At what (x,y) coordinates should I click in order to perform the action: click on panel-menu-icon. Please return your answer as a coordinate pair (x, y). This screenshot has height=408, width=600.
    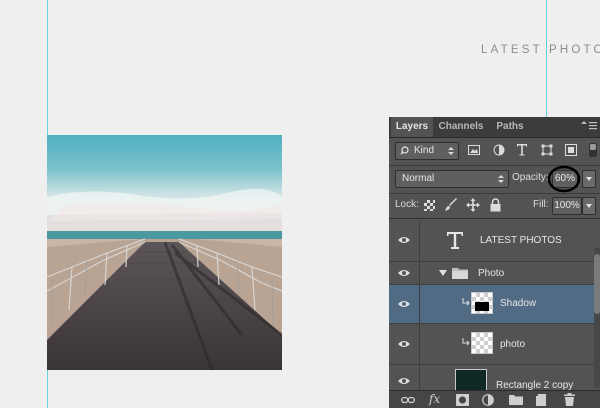
    Looking at the image, I should click on (589, 126).